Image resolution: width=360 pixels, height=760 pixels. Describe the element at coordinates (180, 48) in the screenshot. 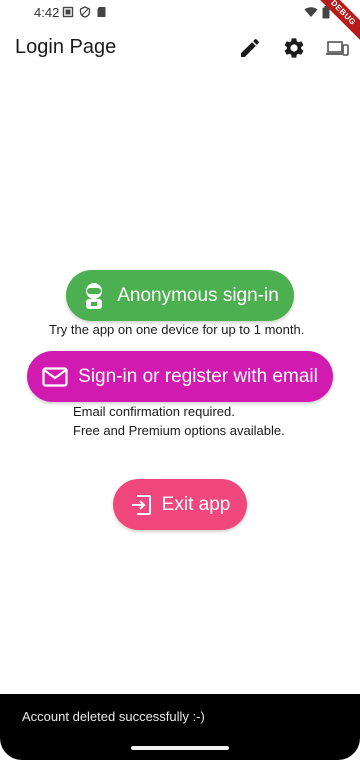

I see `app-bar: Login Page` at that location.